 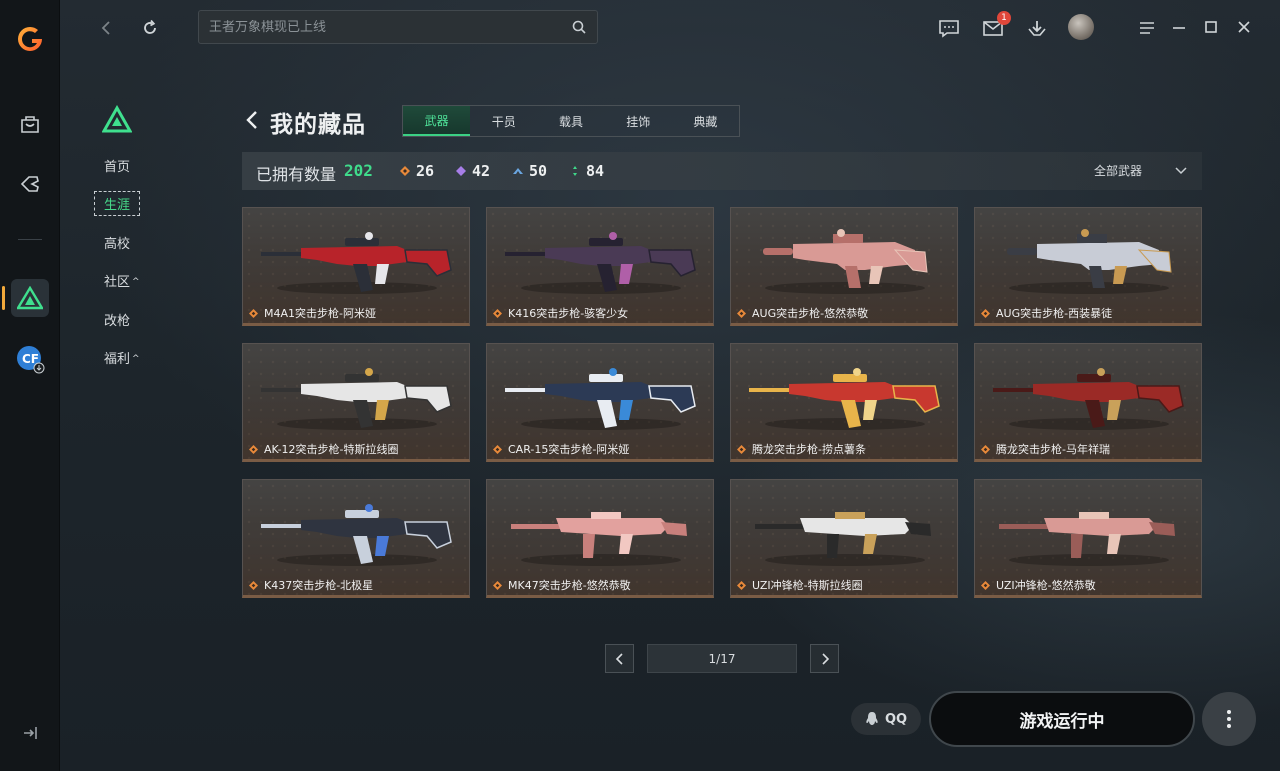 What do you see at coordinates (1229, 719) in the screenshot?
I see `more-options-button` at bounding box center [1229, 719].